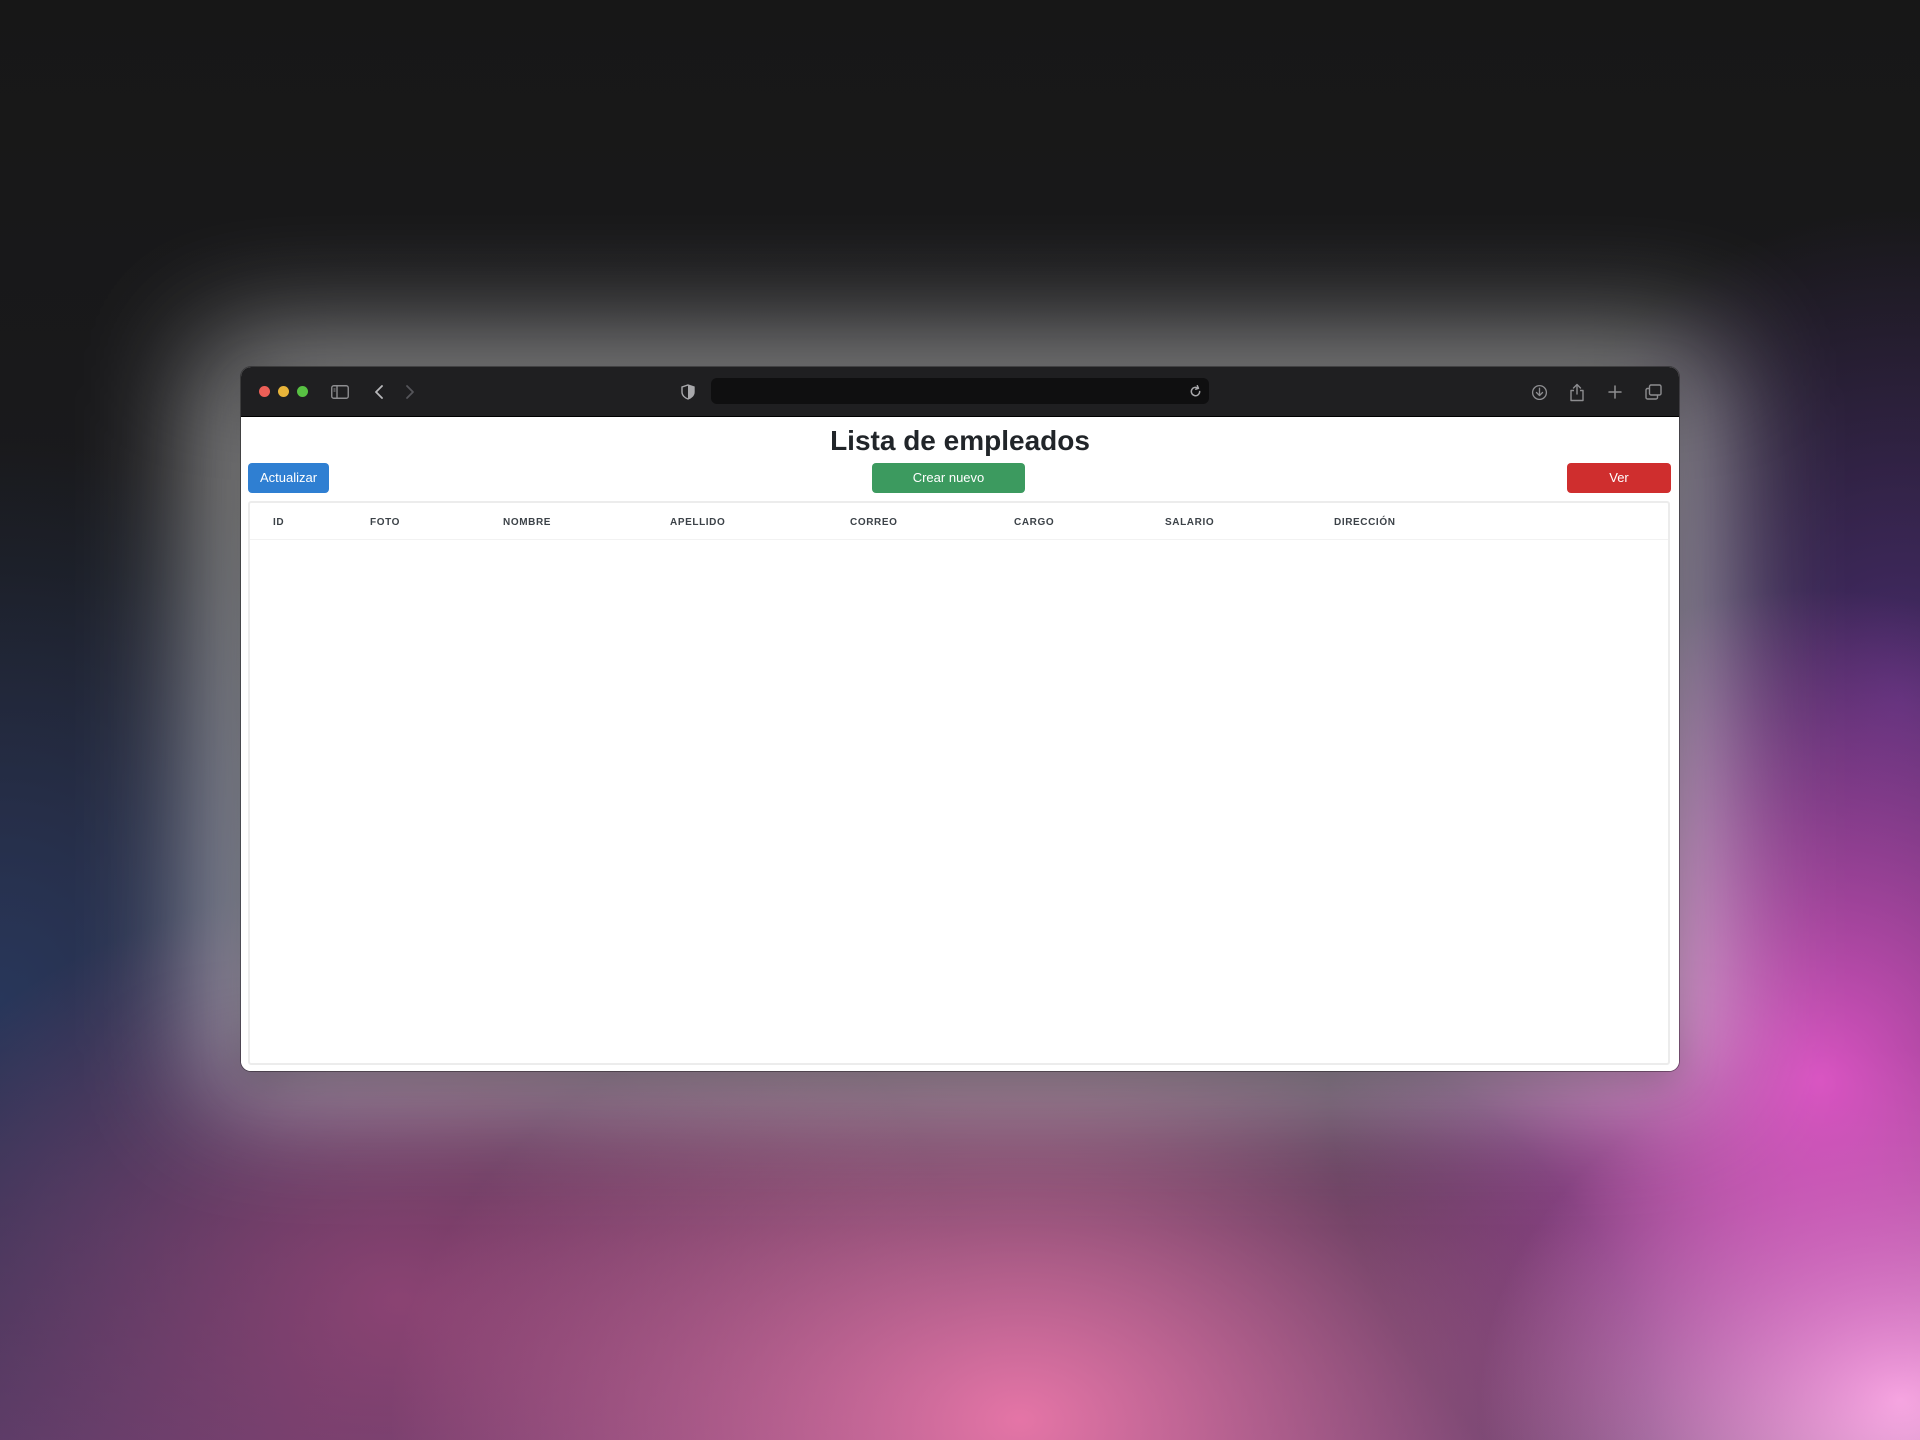 The image size is (1920, 1440). Describe the element at coordinates (302, 391) in the screenshot. I see `zoom-window-button` at that location.